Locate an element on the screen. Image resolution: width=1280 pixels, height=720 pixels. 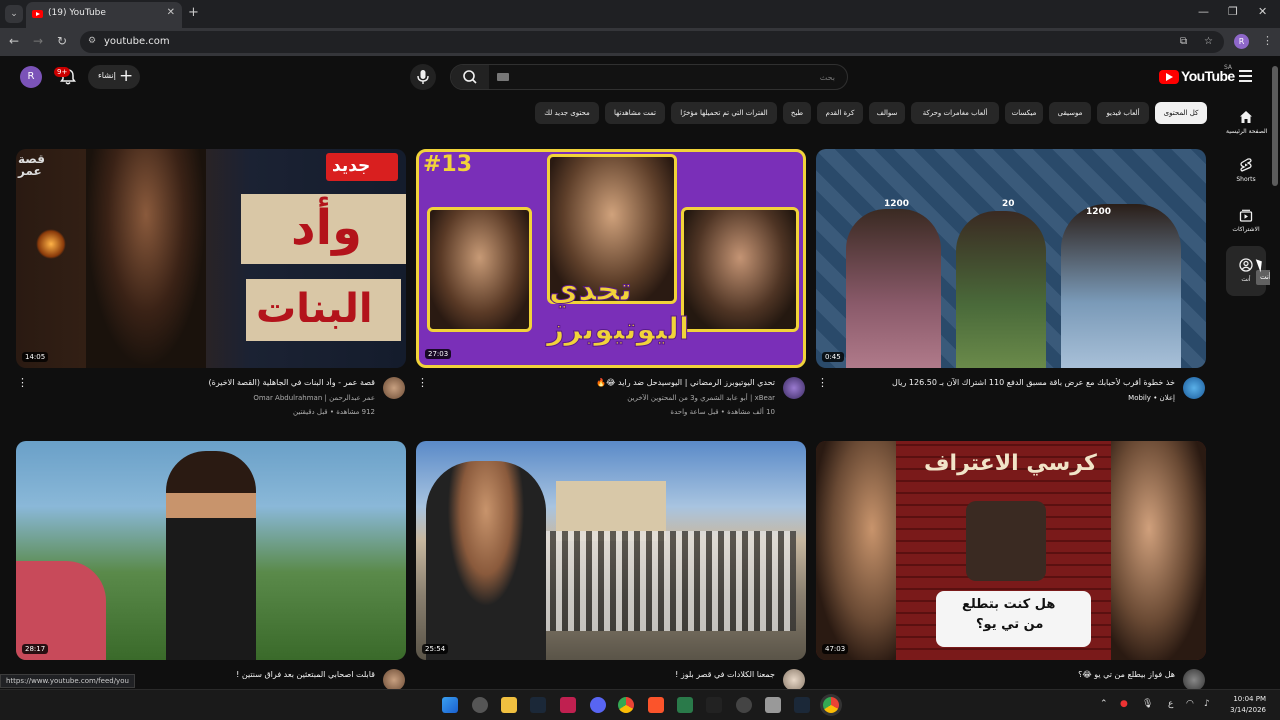
brave-icon is located at coordinates (656, 705).